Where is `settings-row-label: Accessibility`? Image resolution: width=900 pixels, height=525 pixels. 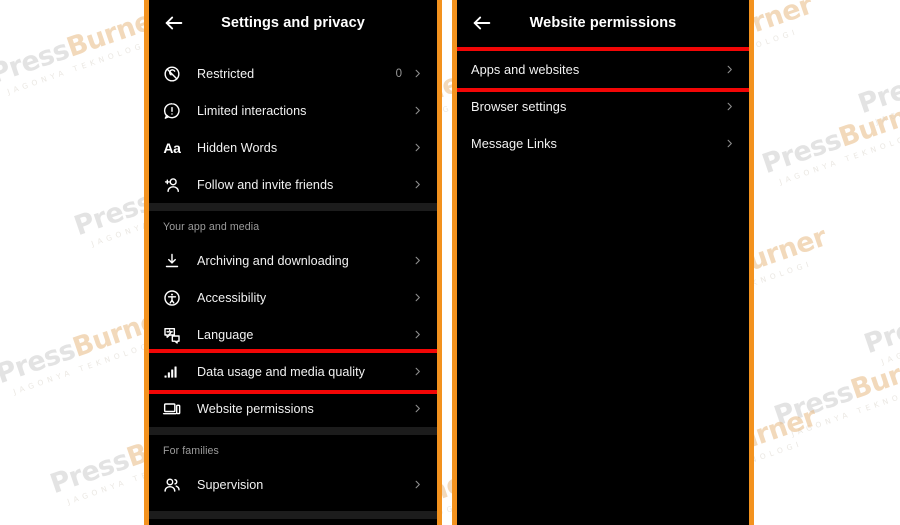 settings-row-label: Accessibility is located at coordinates (232, 297).